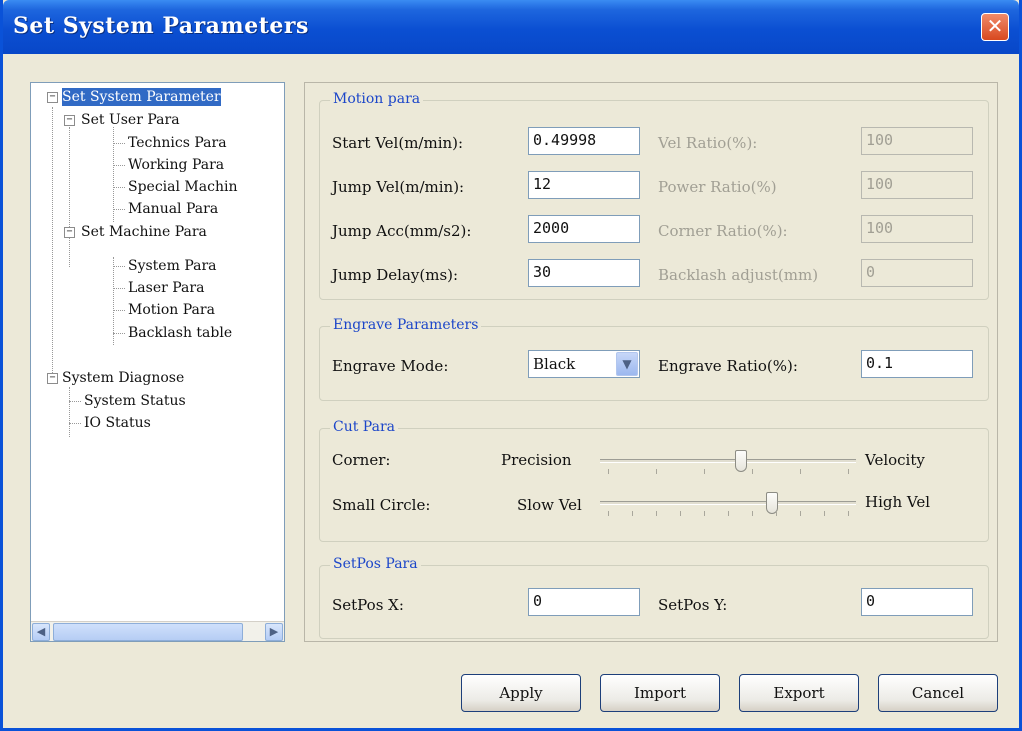 The image size is (1022, 731). Describe the element at coordinates (182, 187) in the screenshot. I see `tree-node-special-machin: Special Machin` at that location.